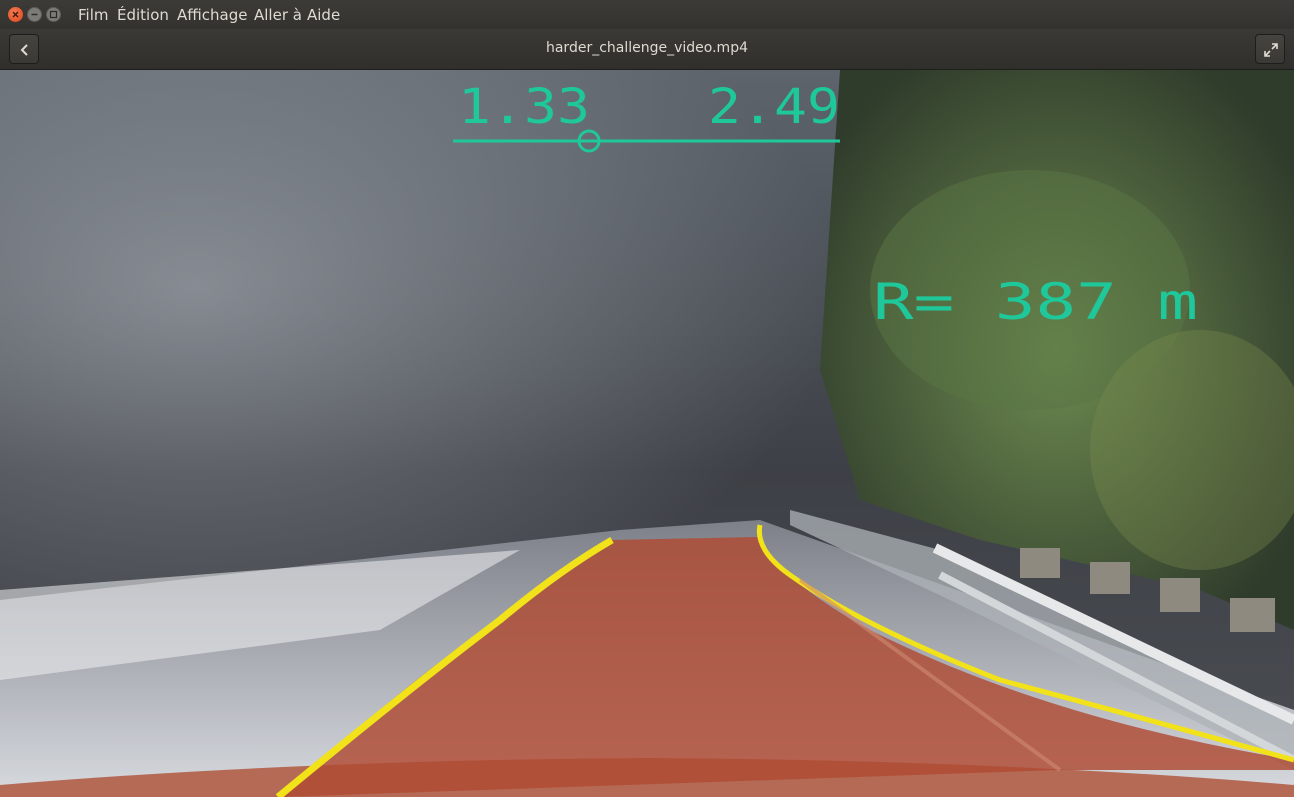 The image size is (1294, 797). I want to click on fullscreen-icon, so click(1271, 50).